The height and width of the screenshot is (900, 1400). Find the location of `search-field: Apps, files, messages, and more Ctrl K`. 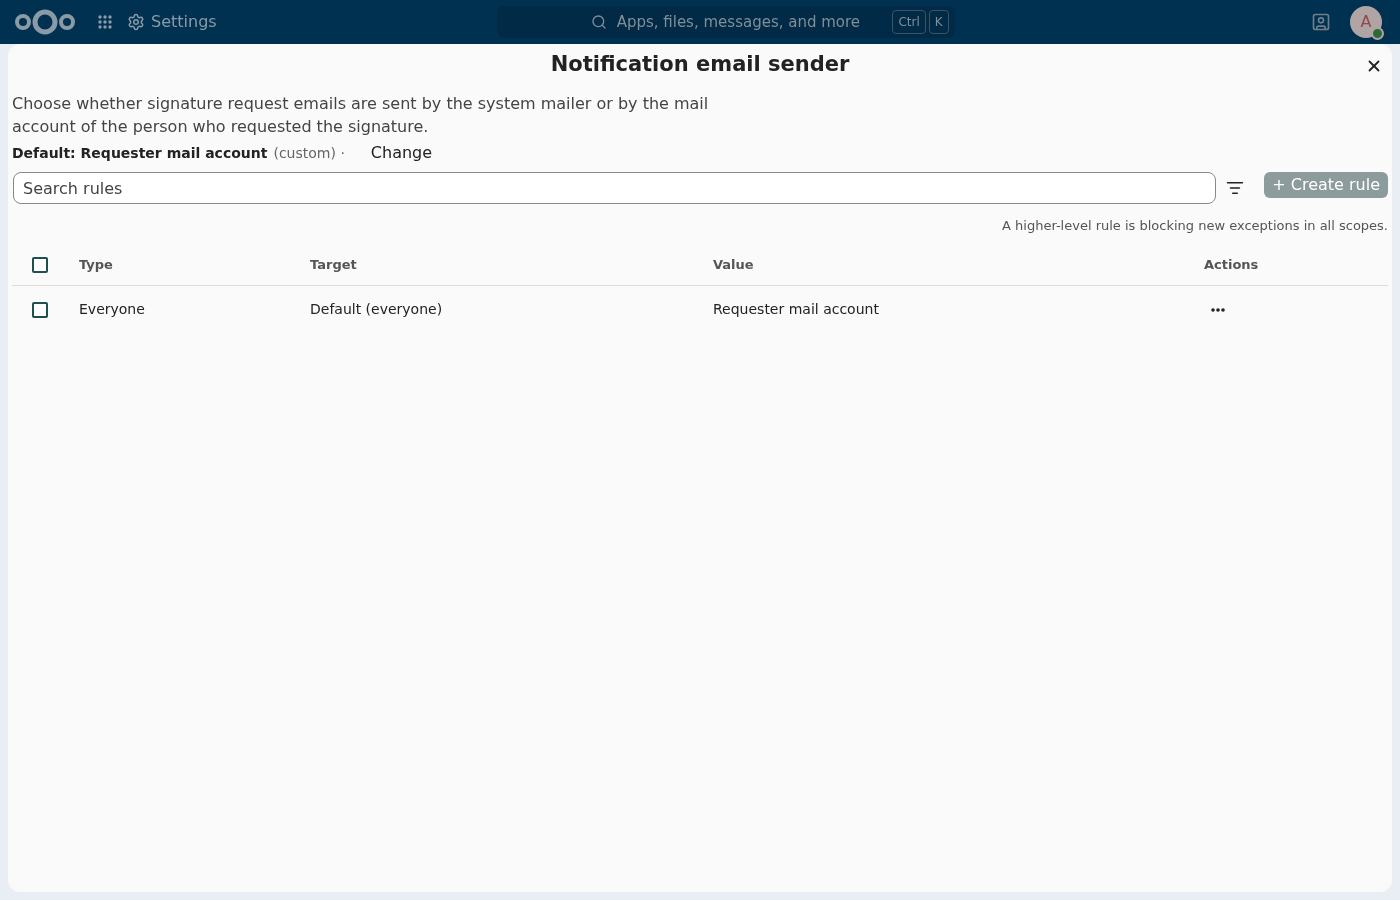

search-field: Apps, files, messages, and more Ctrl K is located at coordinates (725, 22).